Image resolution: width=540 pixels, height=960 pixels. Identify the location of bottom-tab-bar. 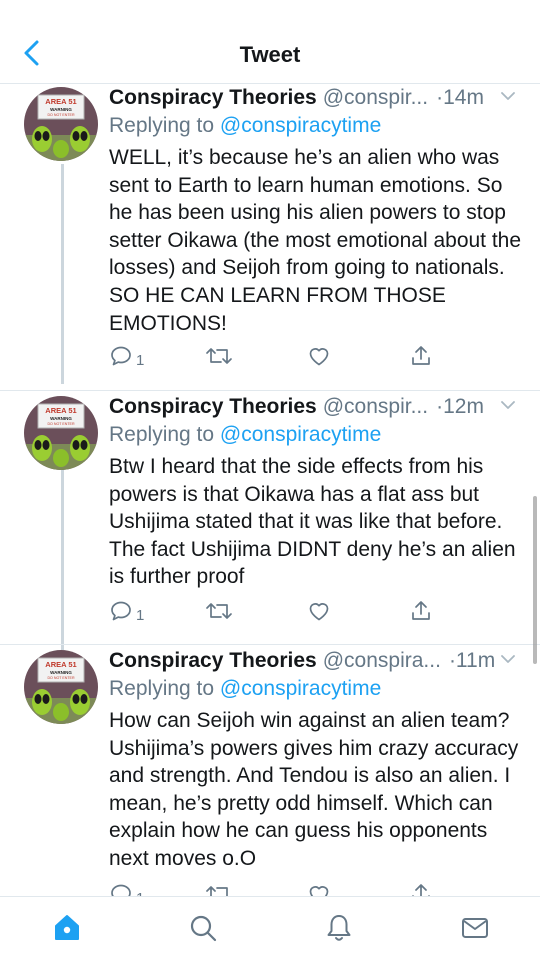
(270, 928).